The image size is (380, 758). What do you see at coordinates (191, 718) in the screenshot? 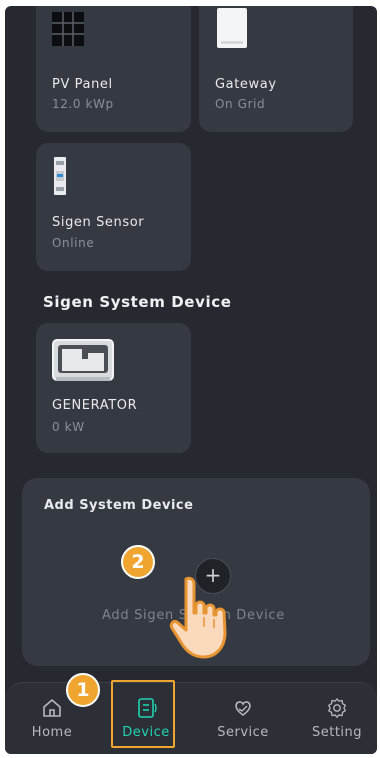
I see `bottom-tab-bar: Home Device Service Setting` at bounding box center [191, 718].